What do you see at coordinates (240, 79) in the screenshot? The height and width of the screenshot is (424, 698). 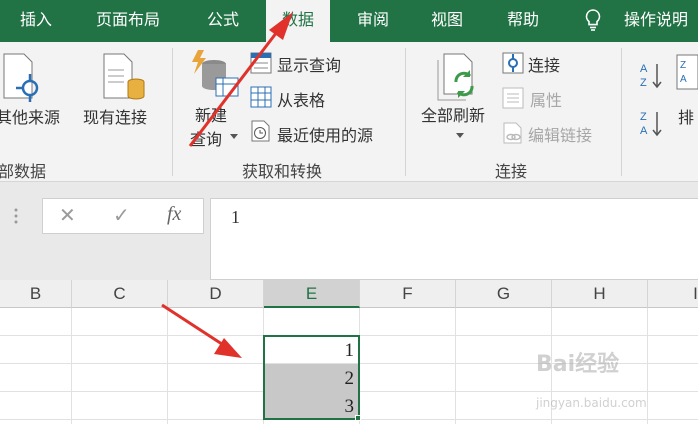 I see `arrow-to-data-tab` at bounding box center [240, 79].